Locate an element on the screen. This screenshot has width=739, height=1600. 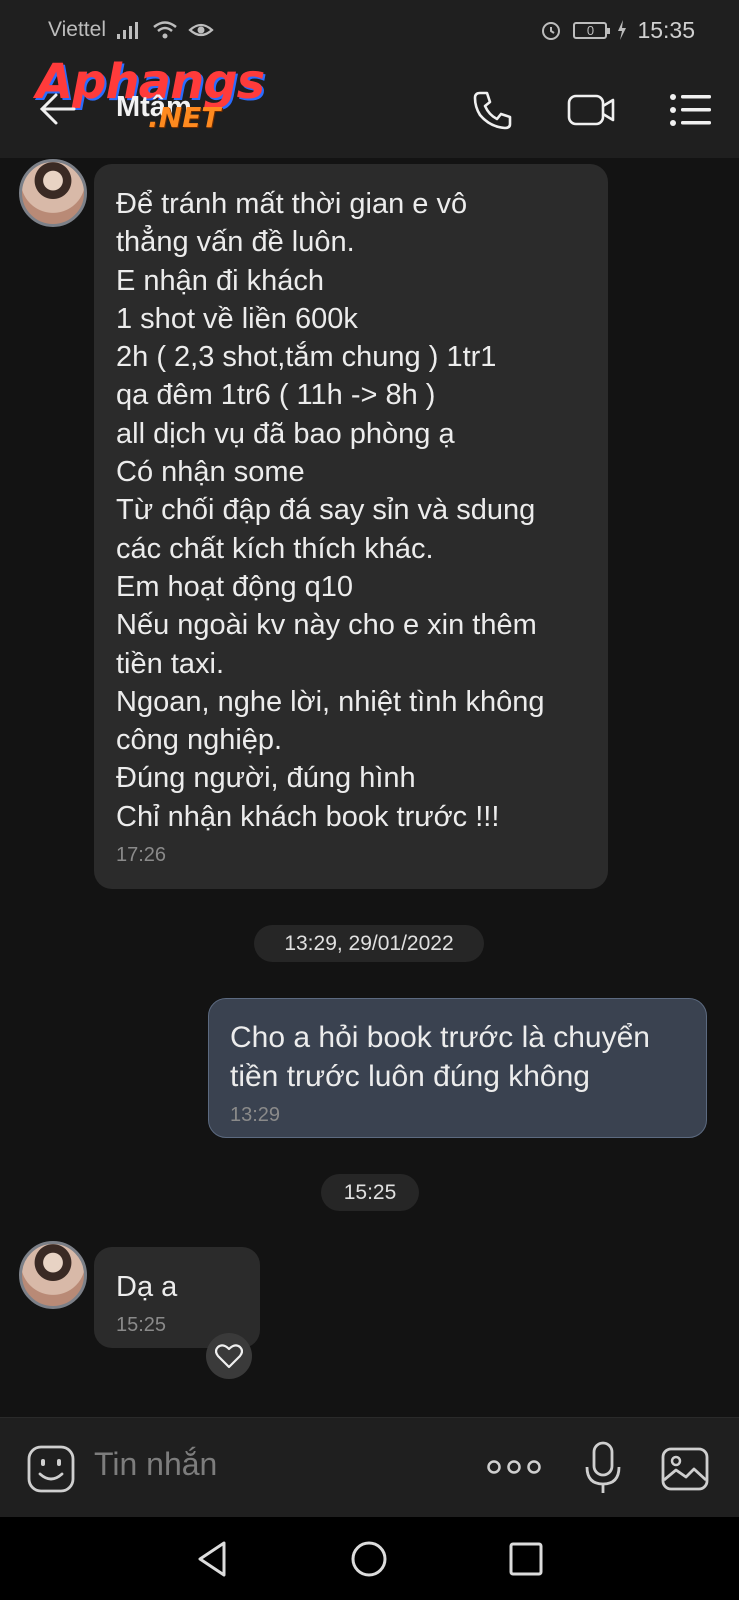
time-separator: 15:25 is located at coordinates (370, 1192).